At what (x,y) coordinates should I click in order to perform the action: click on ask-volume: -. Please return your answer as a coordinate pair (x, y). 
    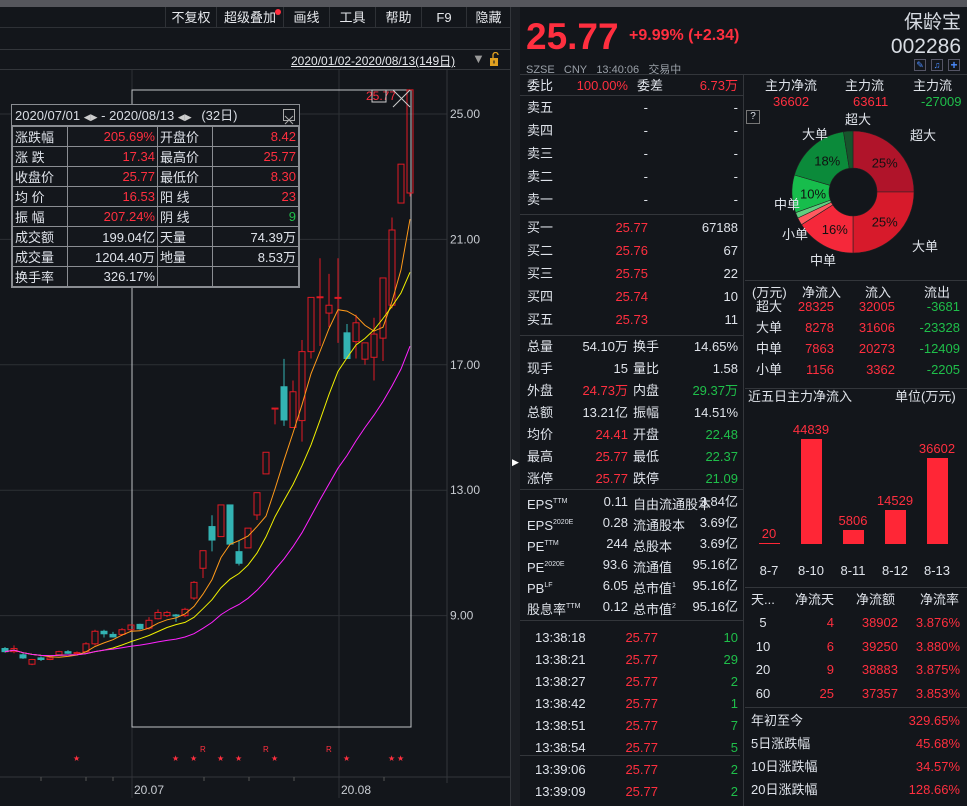
    Looking at the image, I should click on (735, 130).